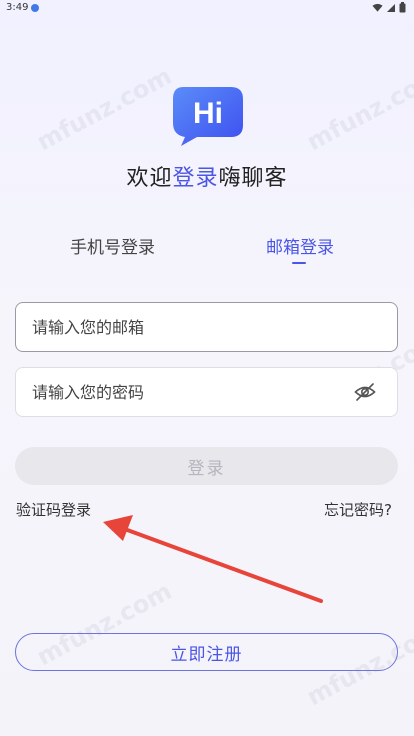  I want to click on notification-icon, so click(35, 8).